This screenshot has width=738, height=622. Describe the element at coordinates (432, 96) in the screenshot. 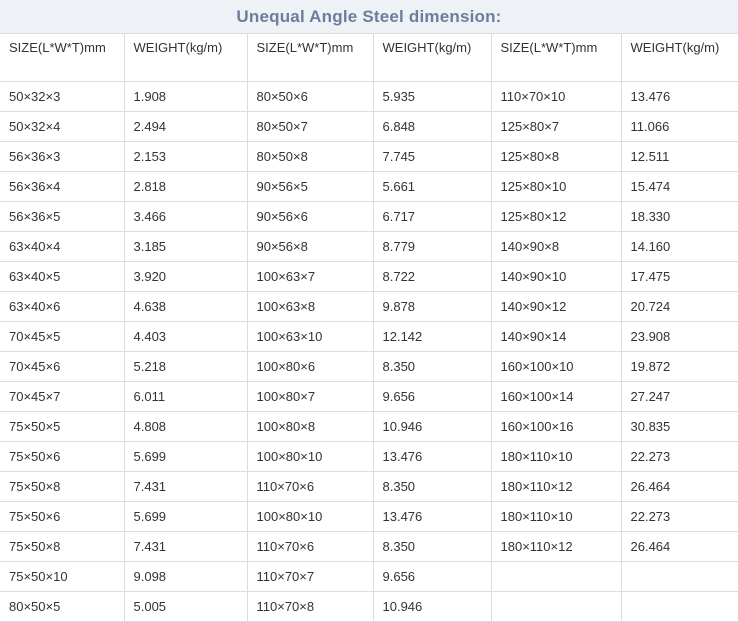

I see `cell-weight: 5.935` at that location.